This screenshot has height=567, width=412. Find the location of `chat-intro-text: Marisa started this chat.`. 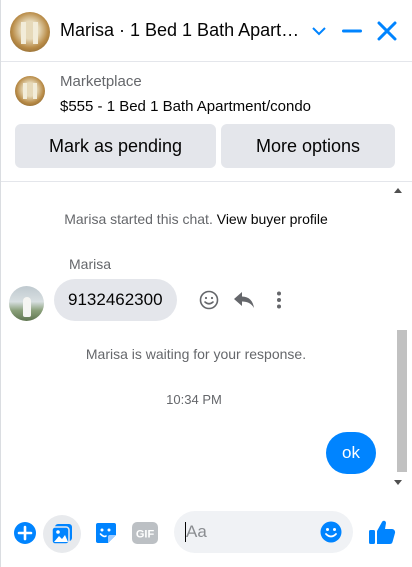

chat-intro-text: Marisa started this chat. is located at coordinates (138, 219).